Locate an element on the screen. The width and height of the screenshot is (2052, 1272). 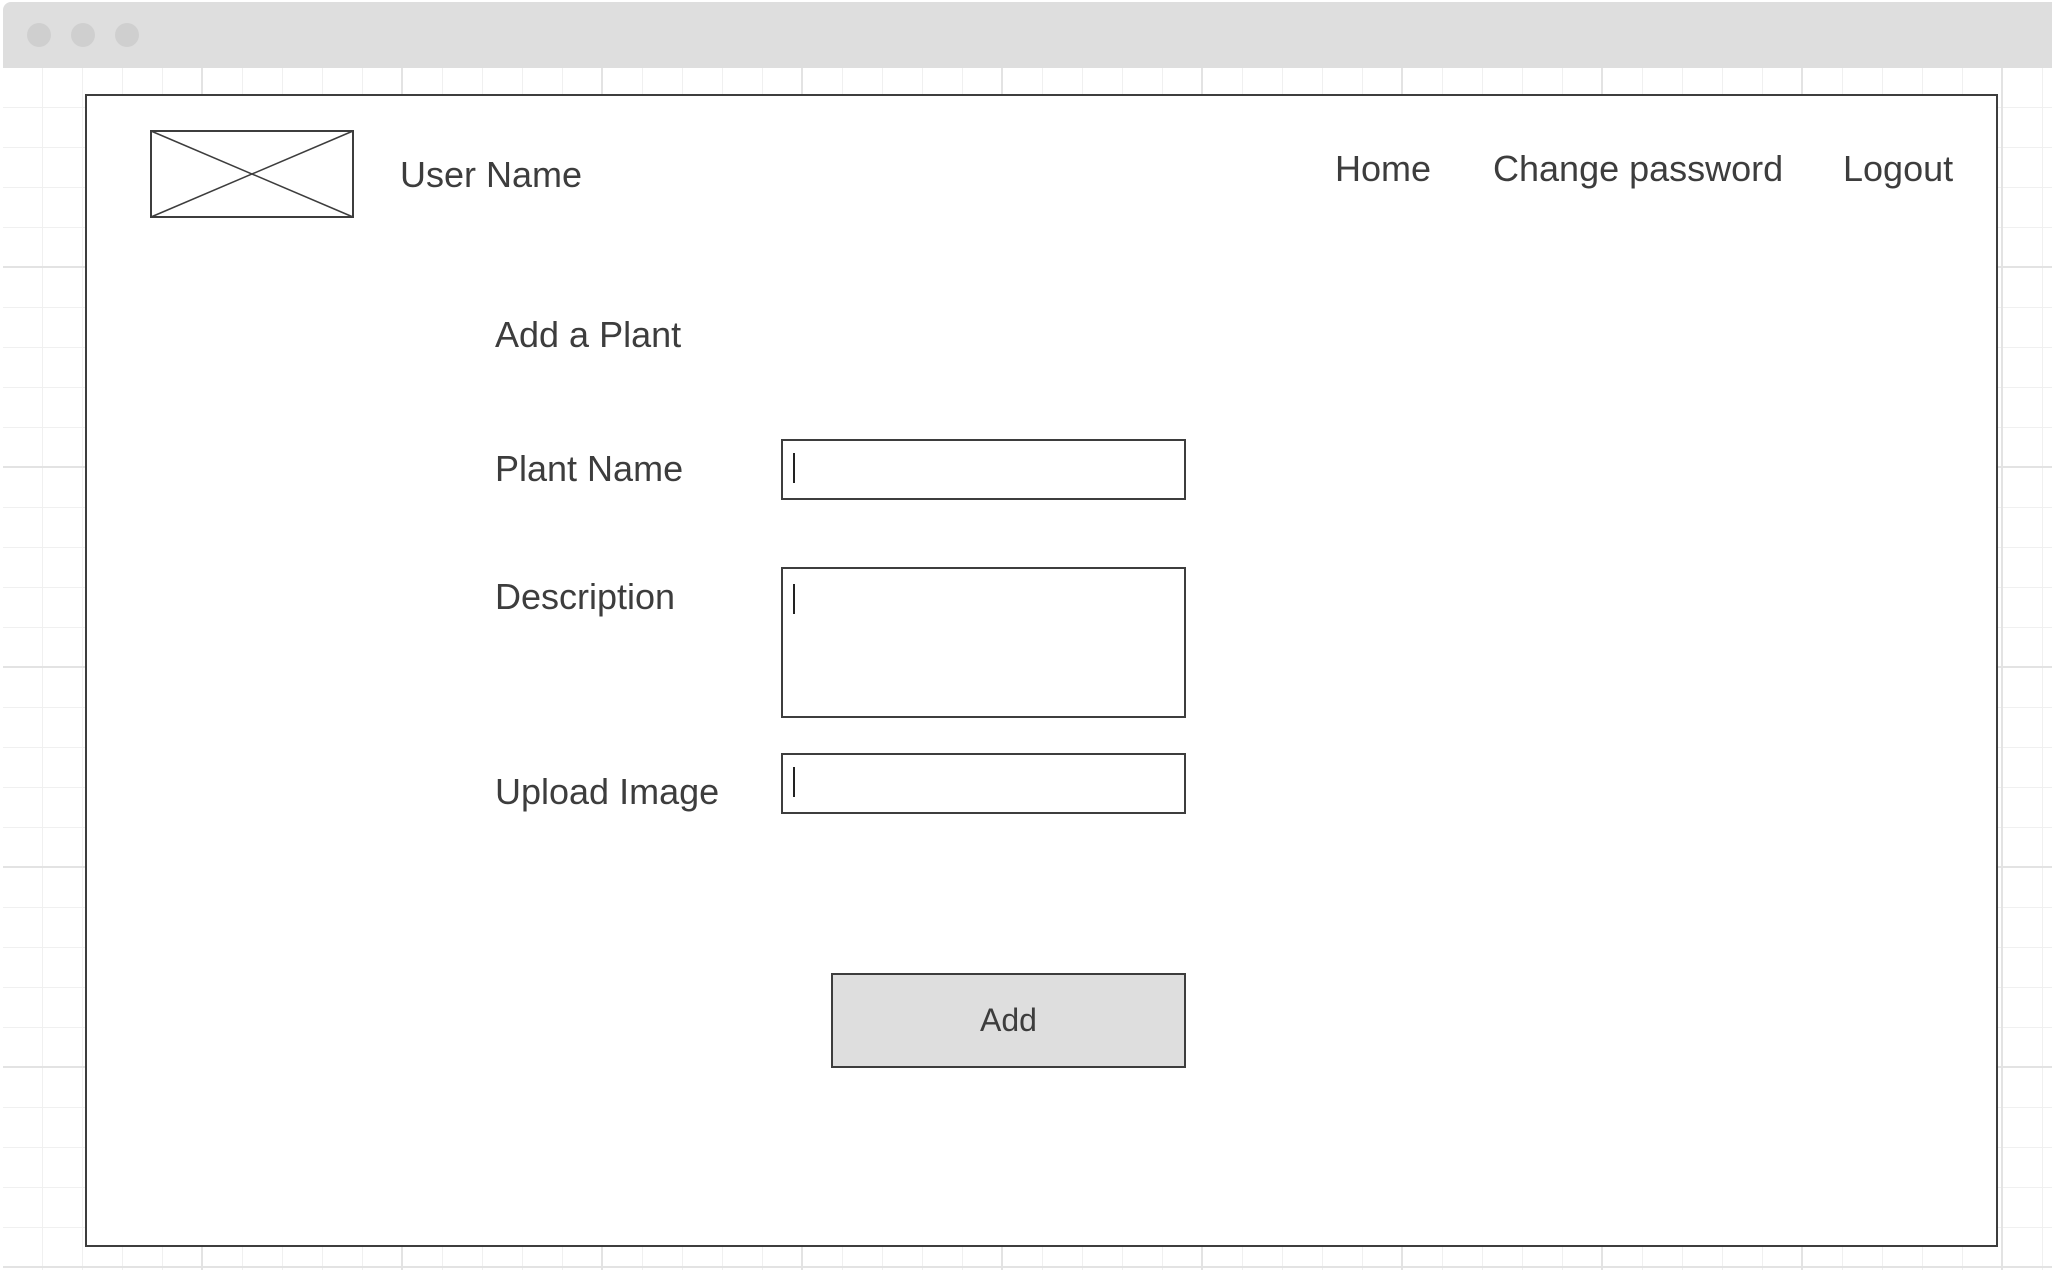
plant-name-label: Plant Name is located at coordinates (589, 468).